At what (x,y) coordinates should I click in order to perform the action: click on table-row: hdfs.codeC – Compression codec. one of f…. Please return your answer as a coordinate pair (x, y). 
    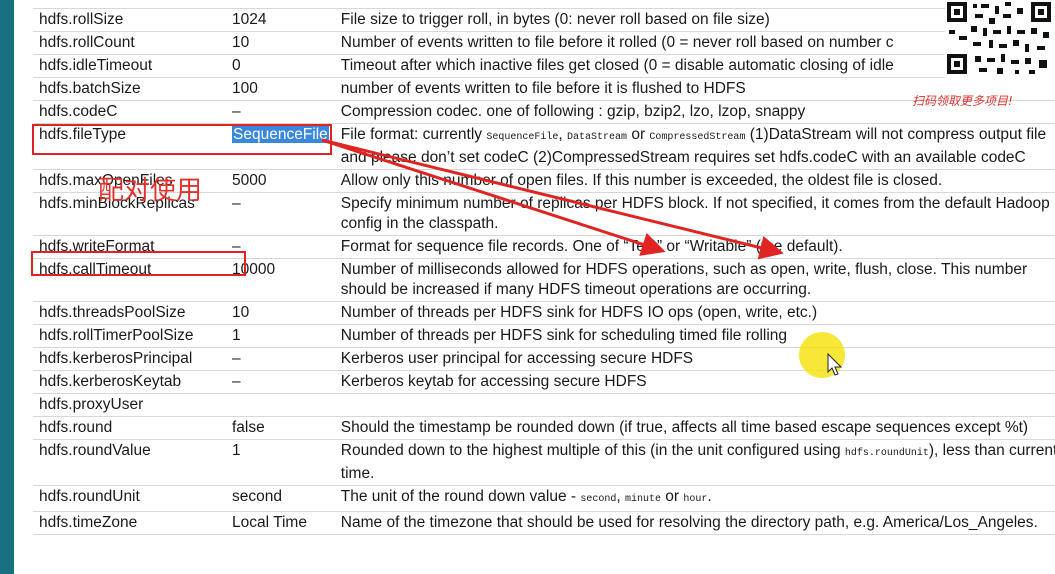
    Looking at the image, I should click on (544, 112).